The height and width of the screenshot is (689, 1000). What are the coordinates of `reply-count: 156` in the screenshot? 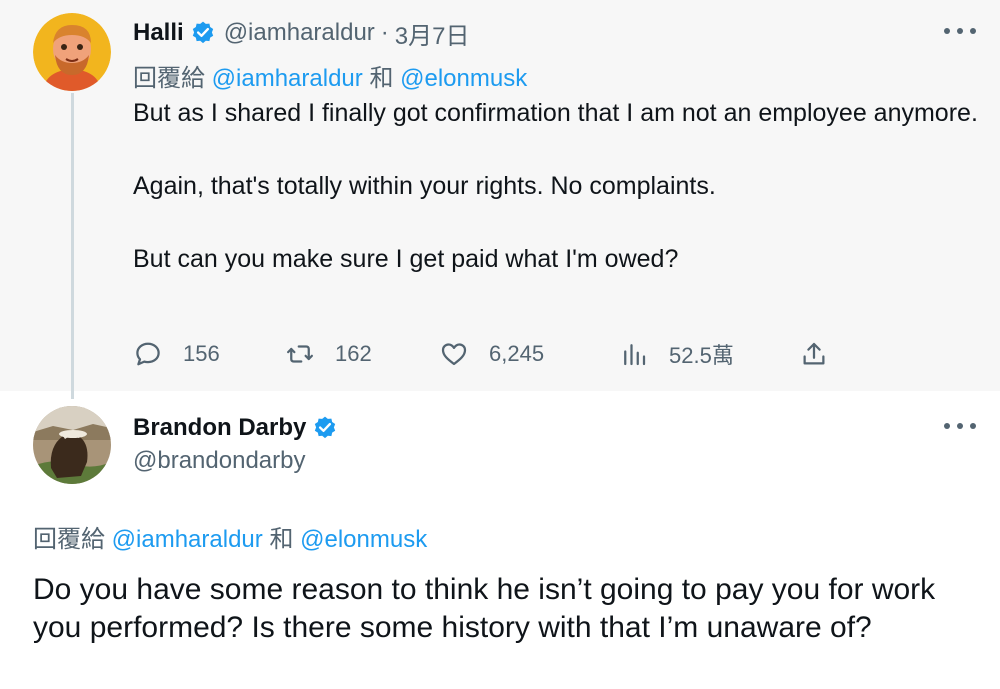 It's located at (201, 353).